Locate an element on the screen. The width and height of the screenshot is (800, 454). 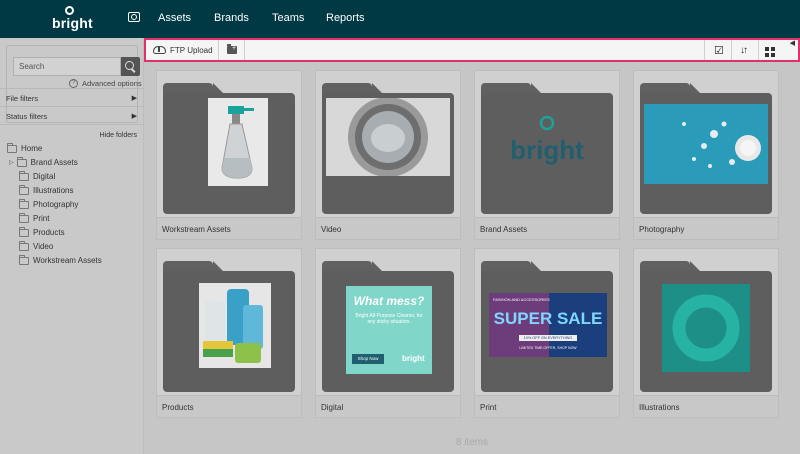
ad-shop-button: Shop Now is located at coordinates (368, 359).